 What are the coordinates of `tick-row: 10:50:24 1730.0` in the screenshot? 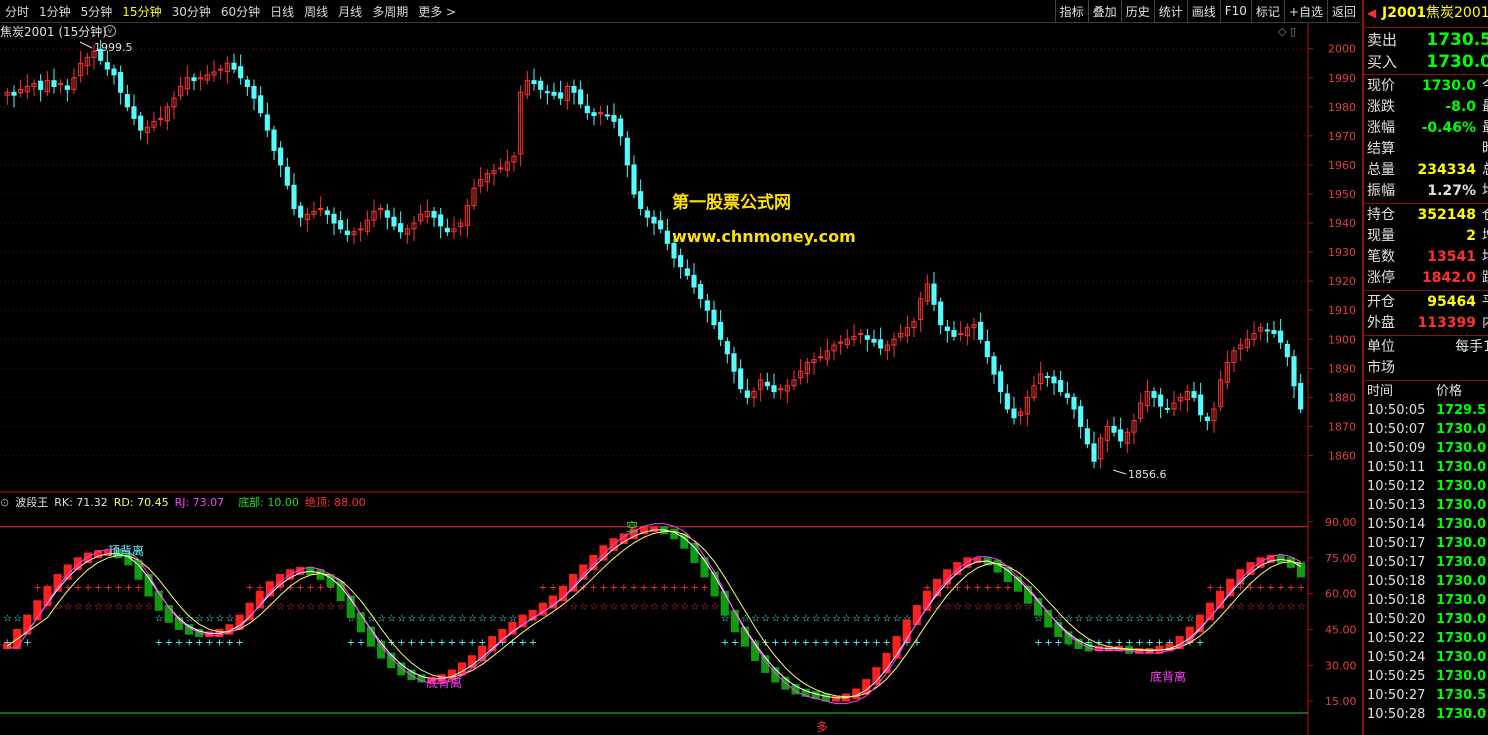 It's located at (1426, 657).